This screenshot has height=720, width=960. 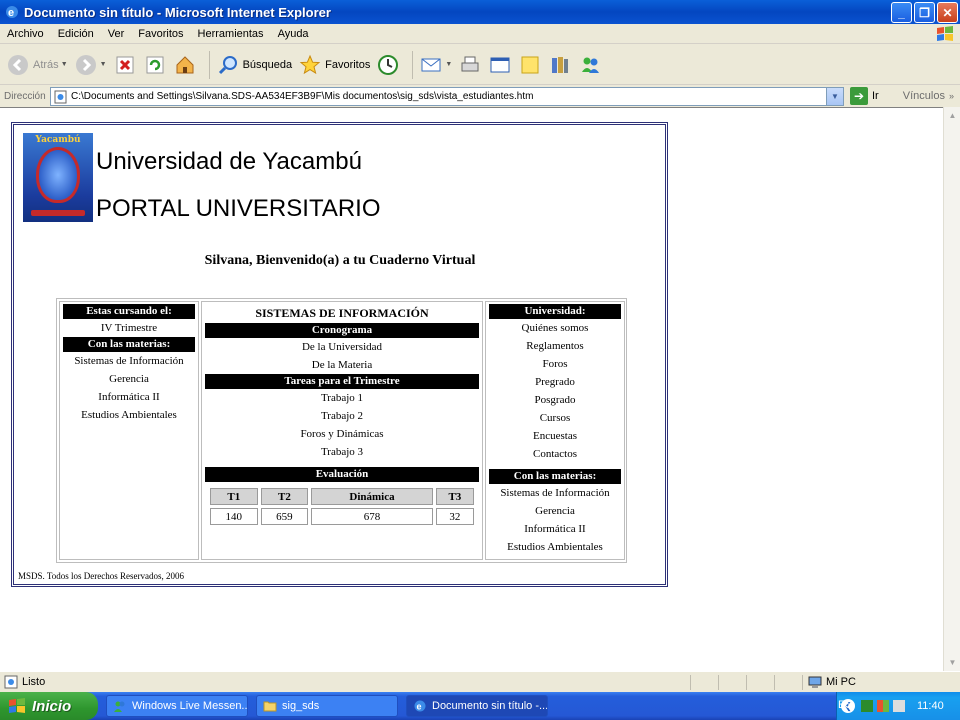 What do you see at coordinates (270, 706) in the screenshot?
I see `folder-icon` at bounding box center [270, 706].